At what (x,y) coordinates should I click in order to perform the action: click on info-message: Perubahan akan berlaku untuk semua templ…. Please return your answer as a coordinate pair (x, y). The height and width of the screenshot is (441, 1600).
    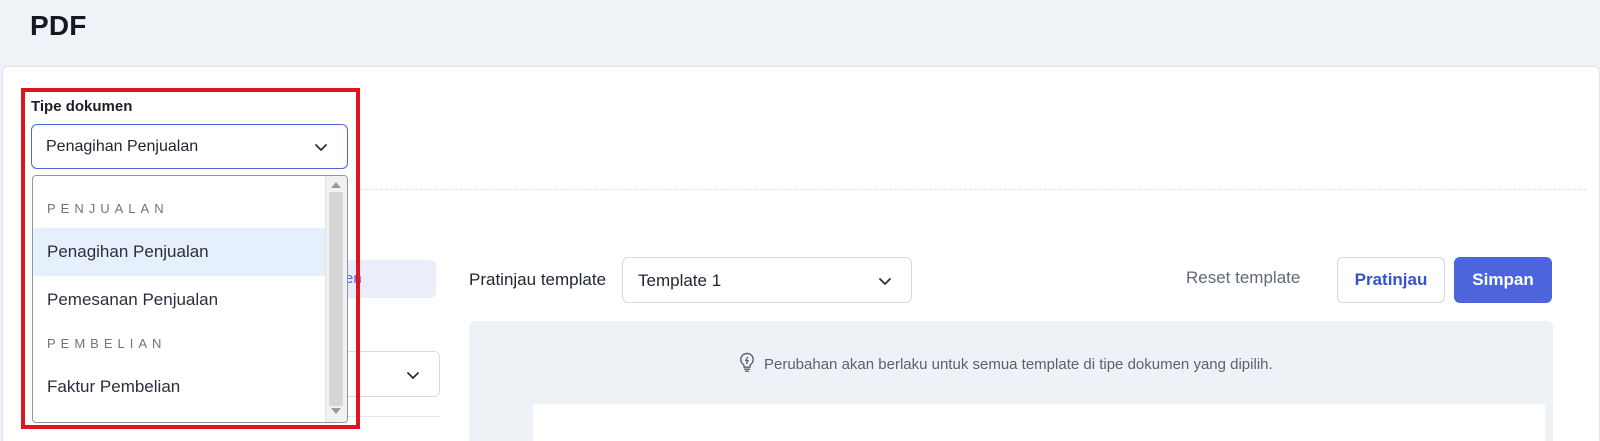
    Looking at the image, I should click on (1004, 364).